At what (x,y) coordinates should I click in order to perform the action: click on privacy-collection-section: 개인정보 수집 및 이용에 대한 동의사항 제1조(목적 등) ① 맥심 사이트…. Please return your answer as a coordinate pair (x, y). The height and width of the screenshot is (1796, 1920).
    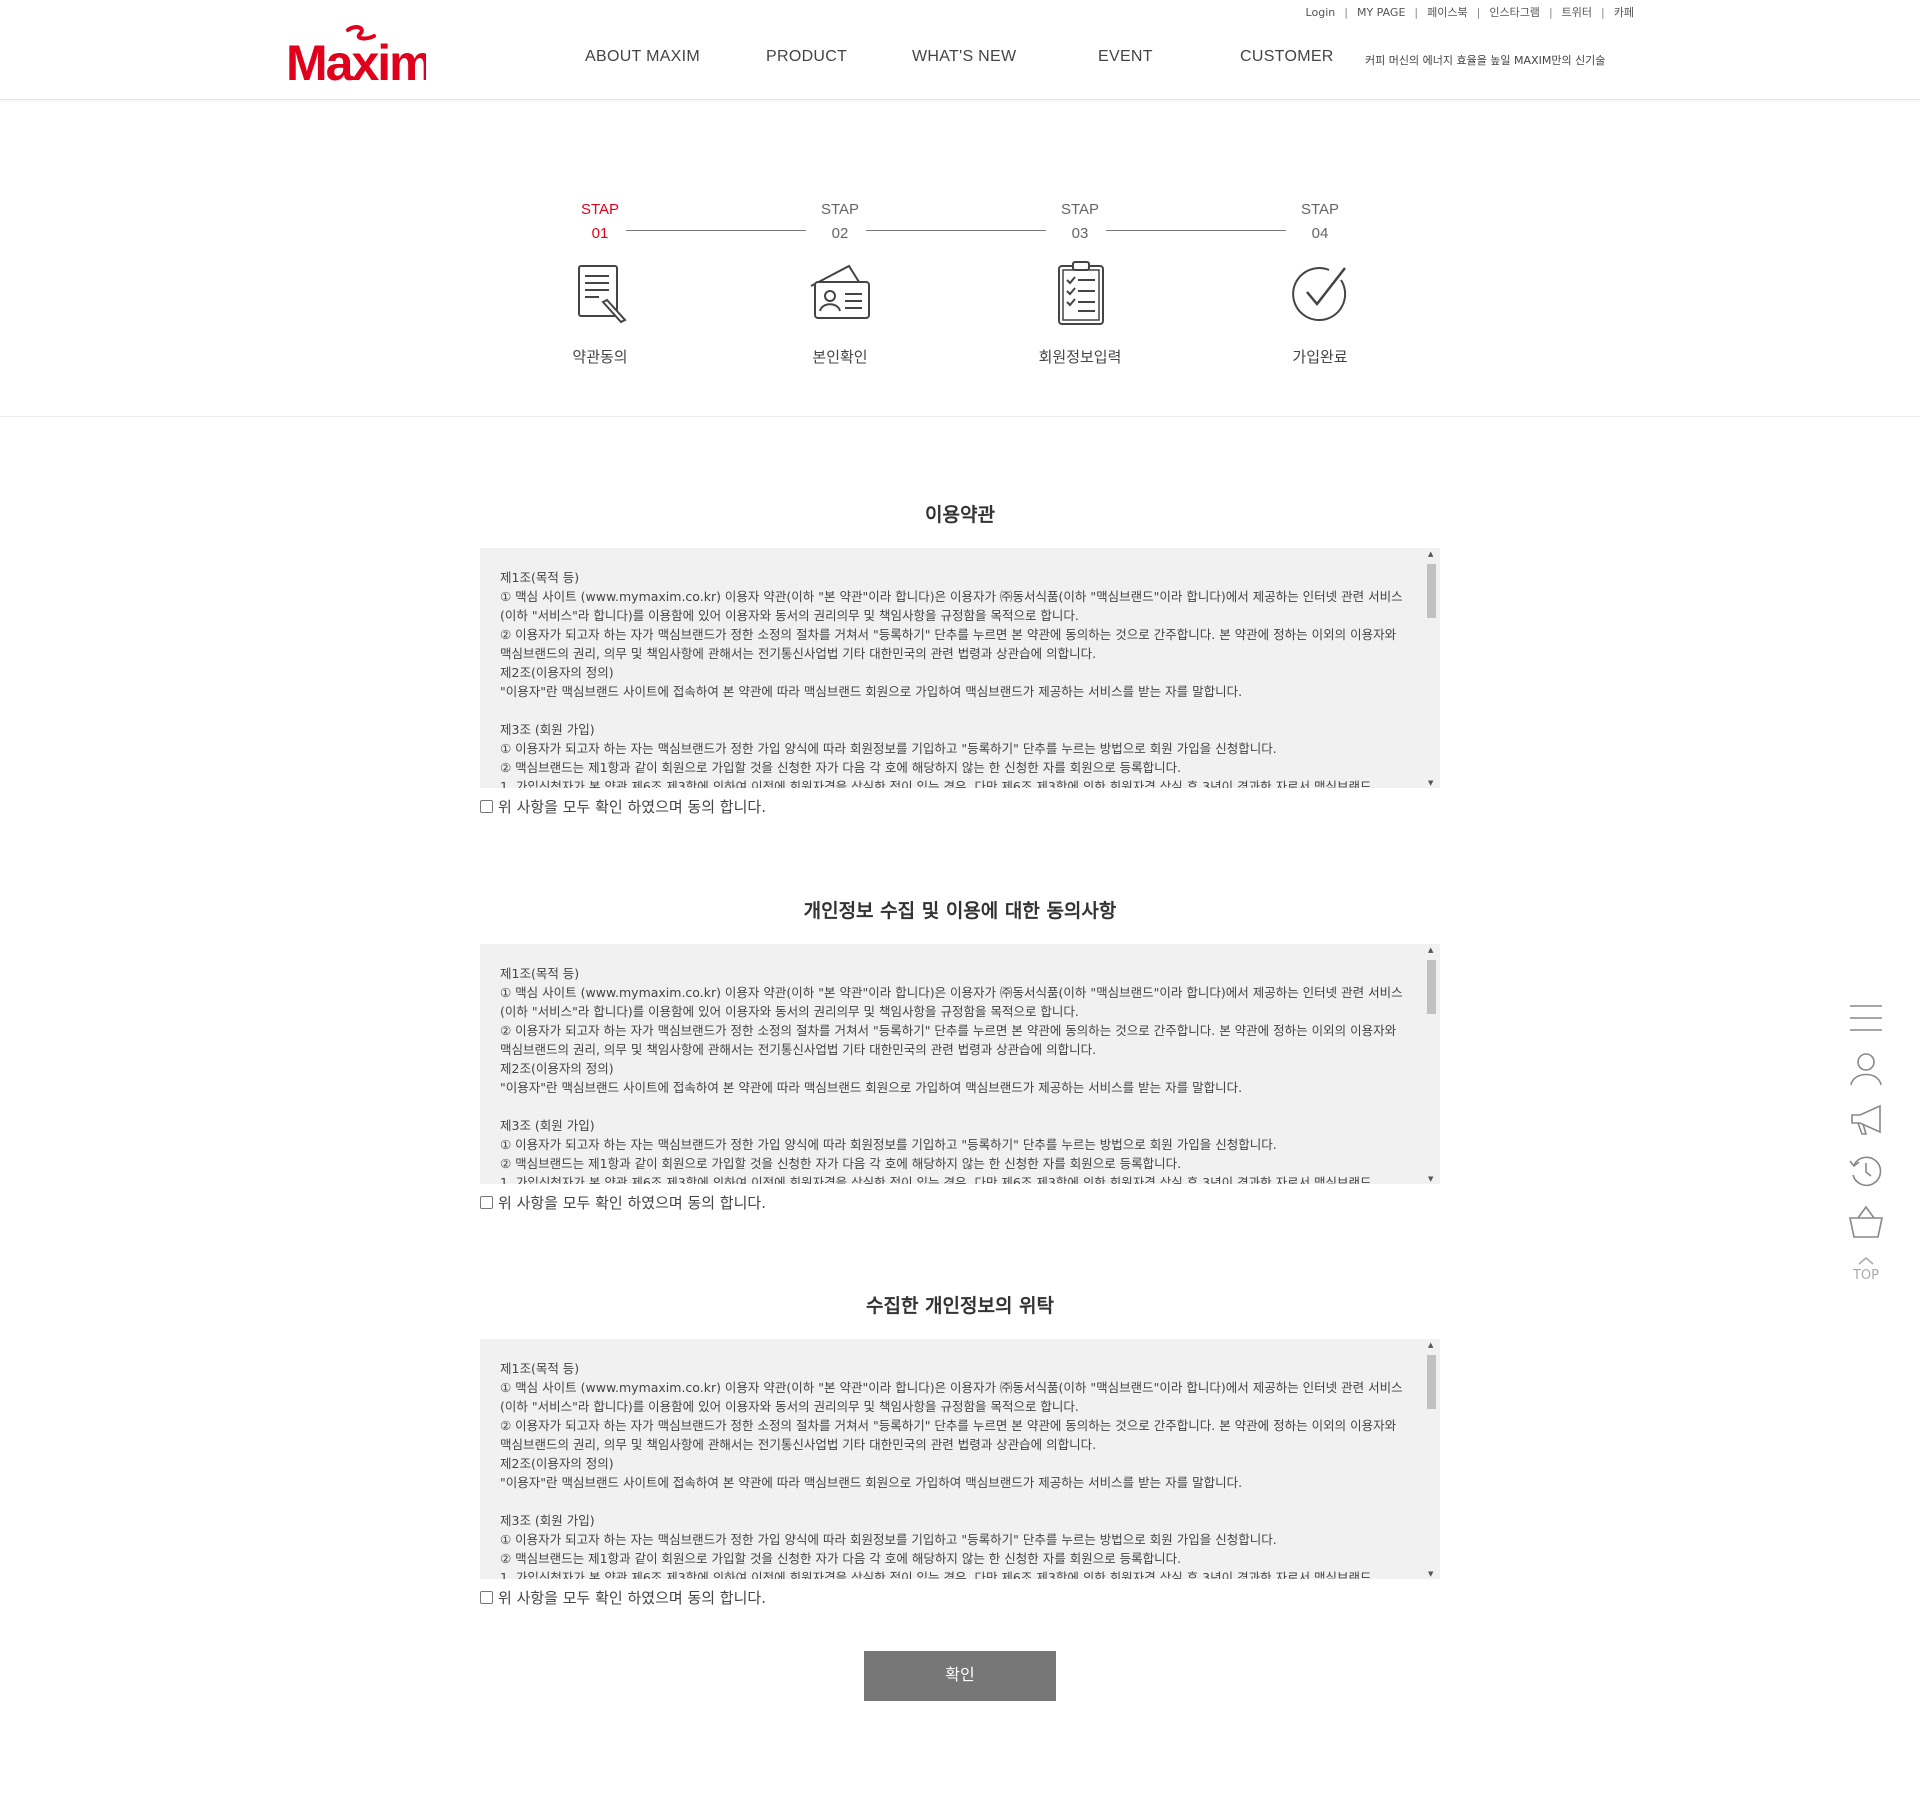
    Looking at the image, I should click on (960, 1054).